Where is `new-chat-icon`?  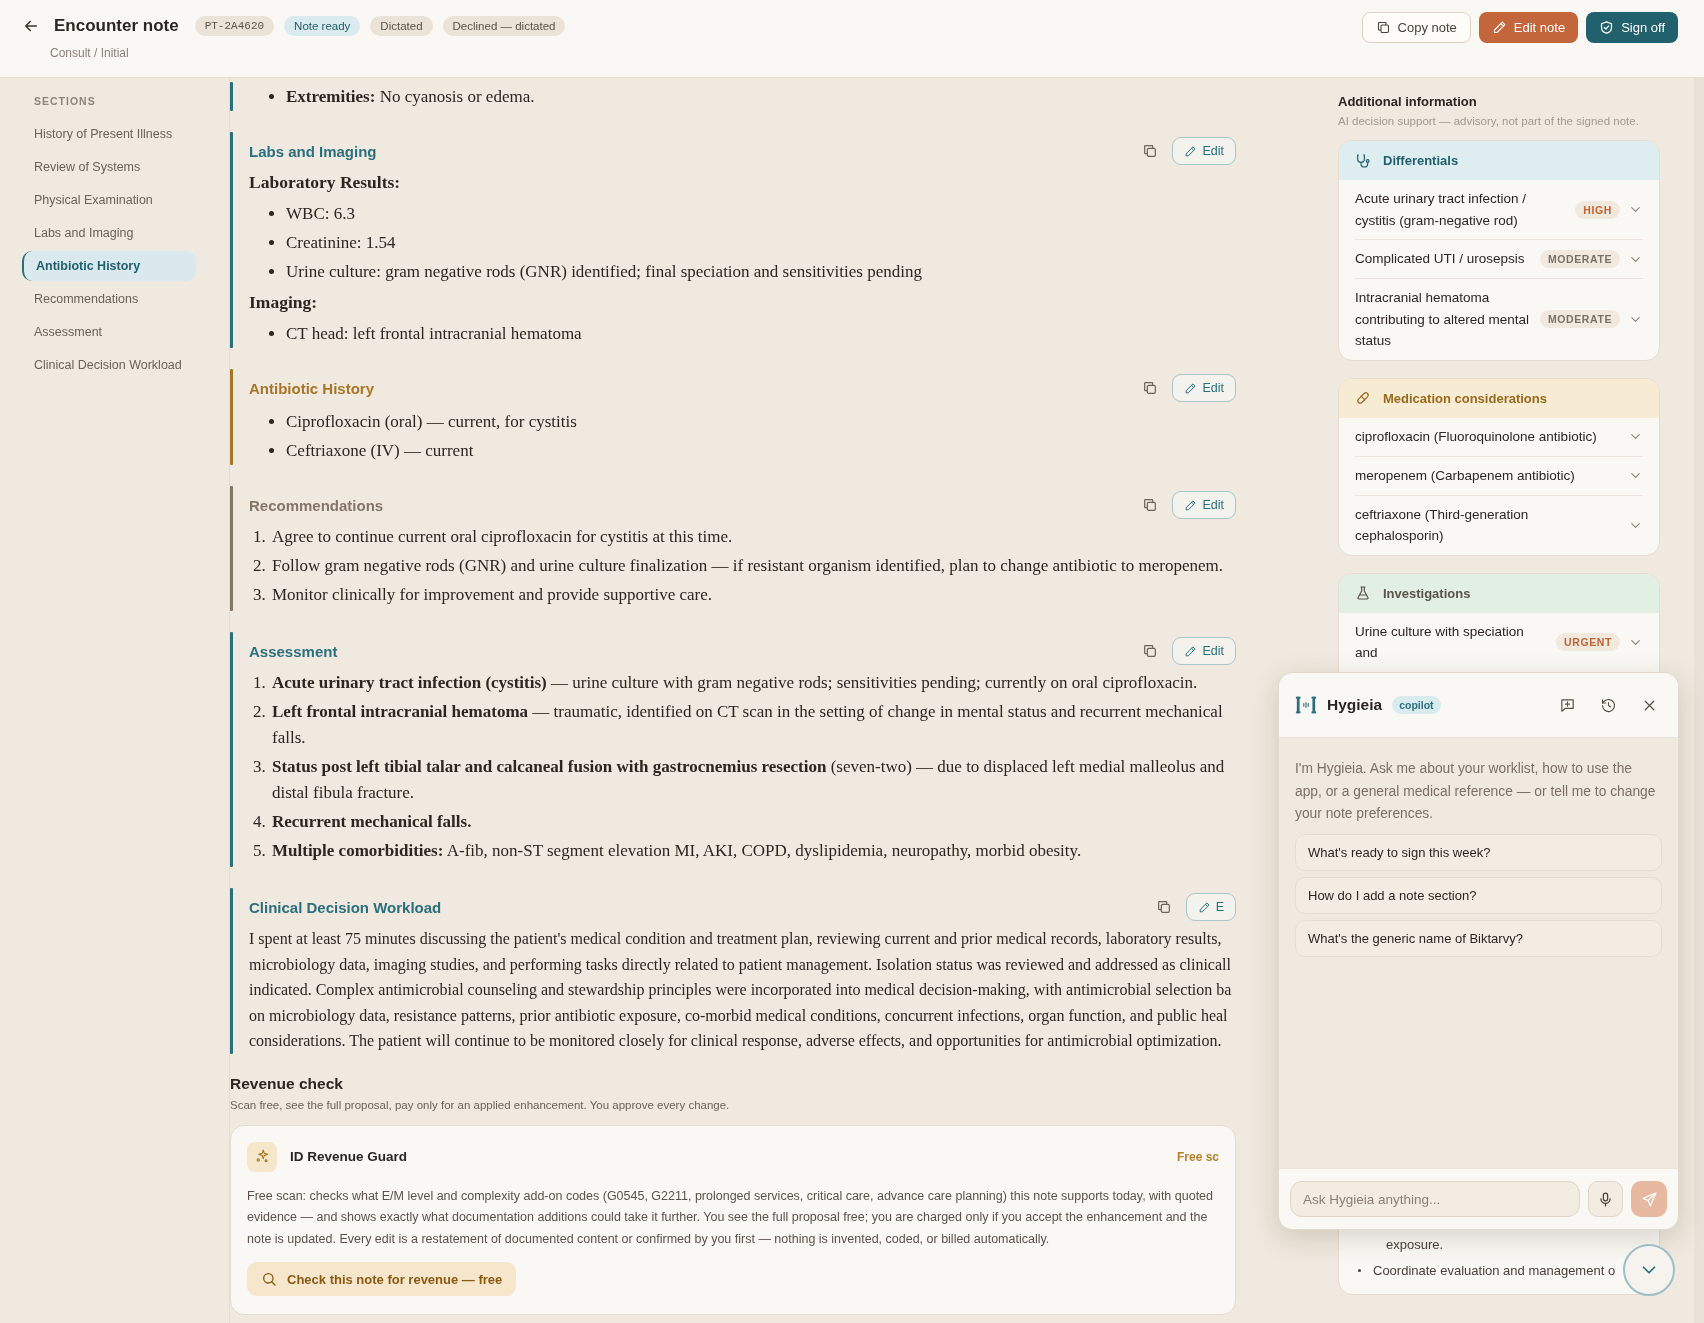
new-chat-icon is located at coordinates (1567, 705).